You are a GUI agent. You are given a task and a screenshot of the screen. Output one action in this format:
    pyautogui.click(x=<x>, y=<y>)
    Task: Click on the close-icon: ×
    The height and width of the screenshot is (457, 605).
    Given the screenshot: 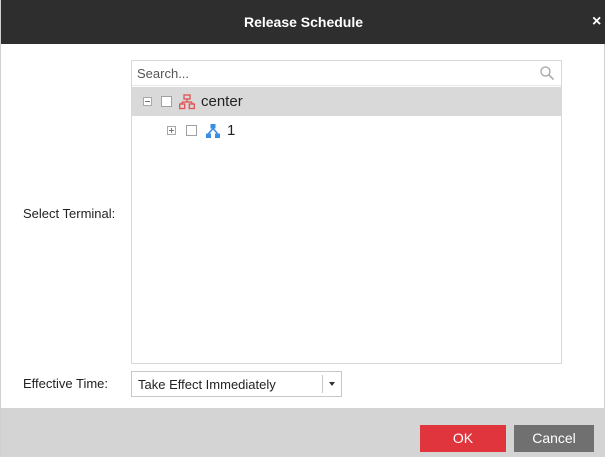 What is the action you would take?
    pyautogui.click(x=598, y=22)
    